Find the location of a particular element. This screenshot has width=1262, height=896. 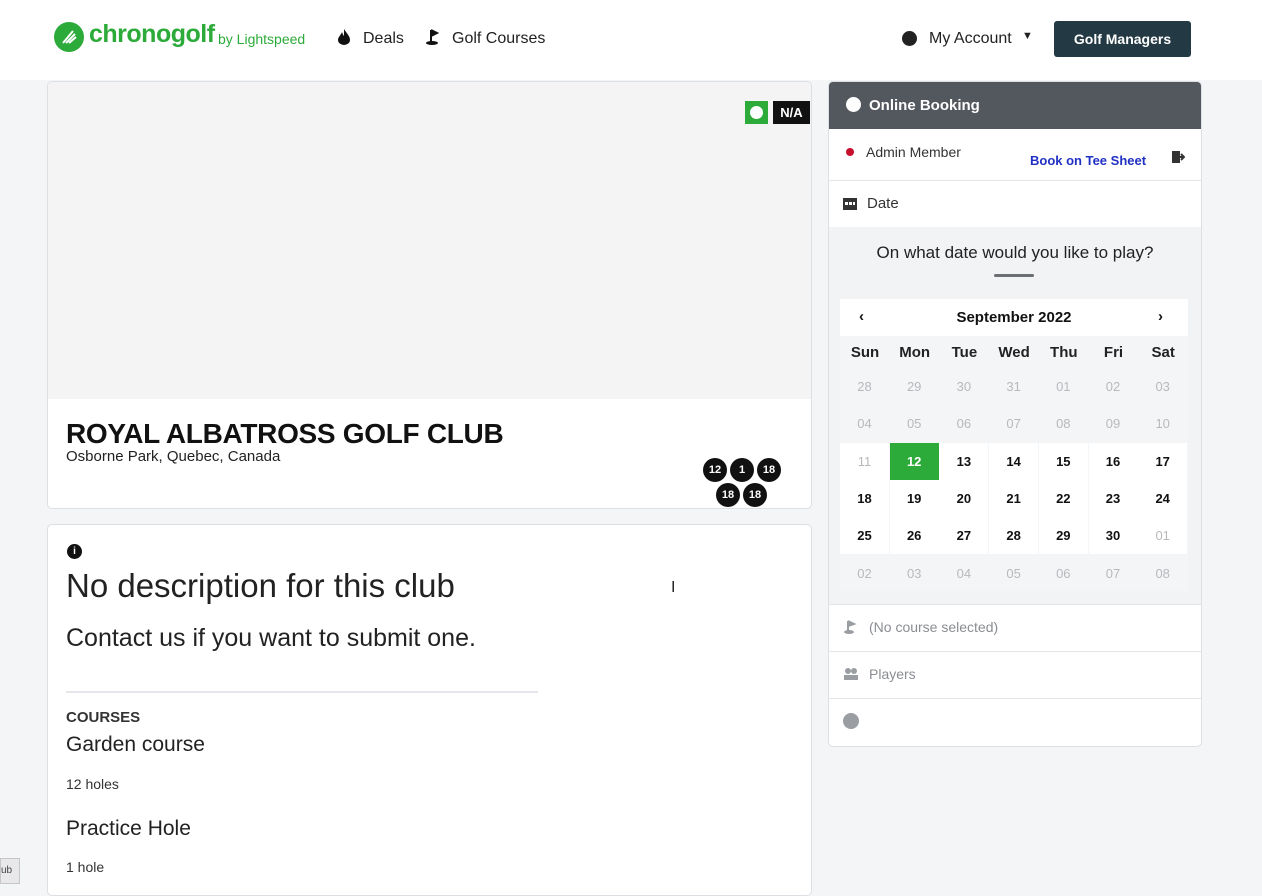

weekday-header: Wed is located at coordinates (1014, 352).